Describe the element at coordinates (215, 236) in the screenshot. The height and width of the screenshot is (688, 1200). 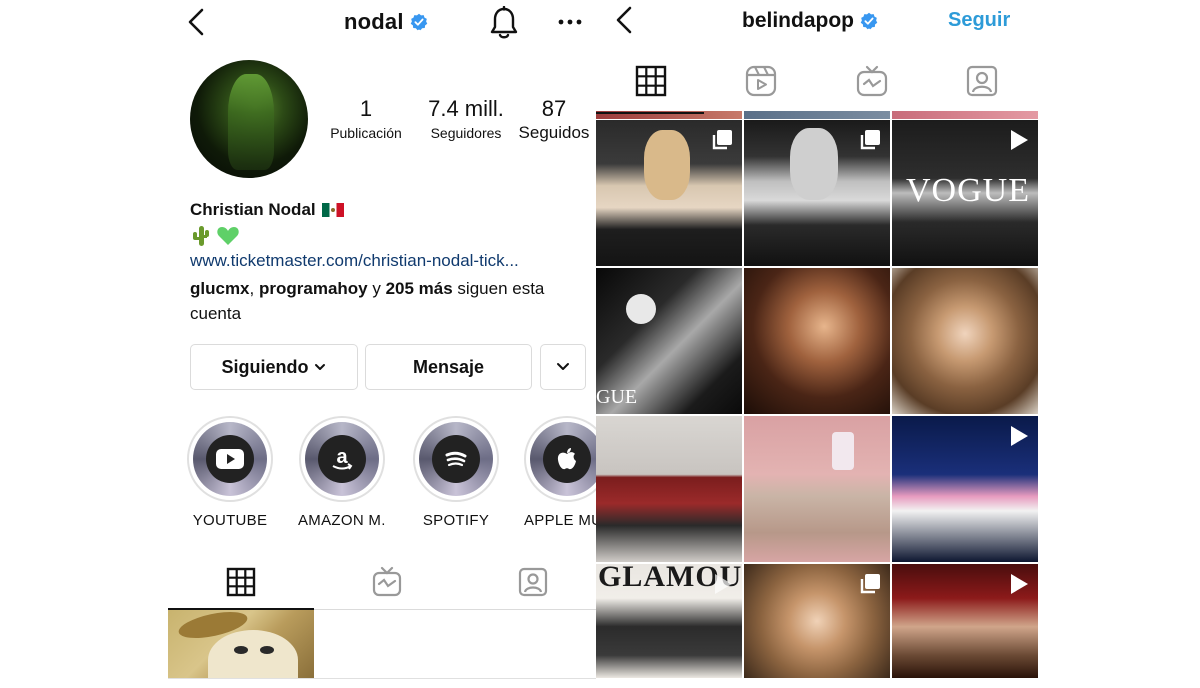
I see `bio-emoji` at that location.